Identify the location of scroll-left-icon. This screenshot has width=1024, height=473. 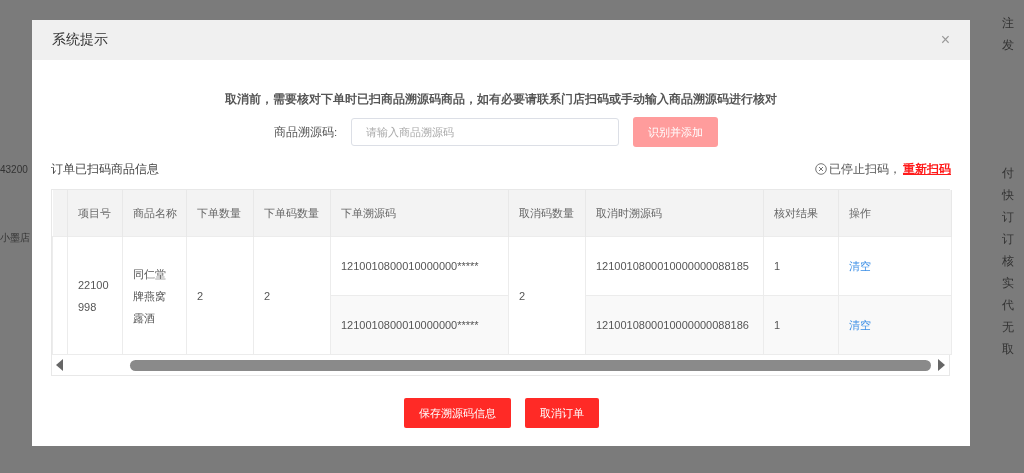
(60, 365).